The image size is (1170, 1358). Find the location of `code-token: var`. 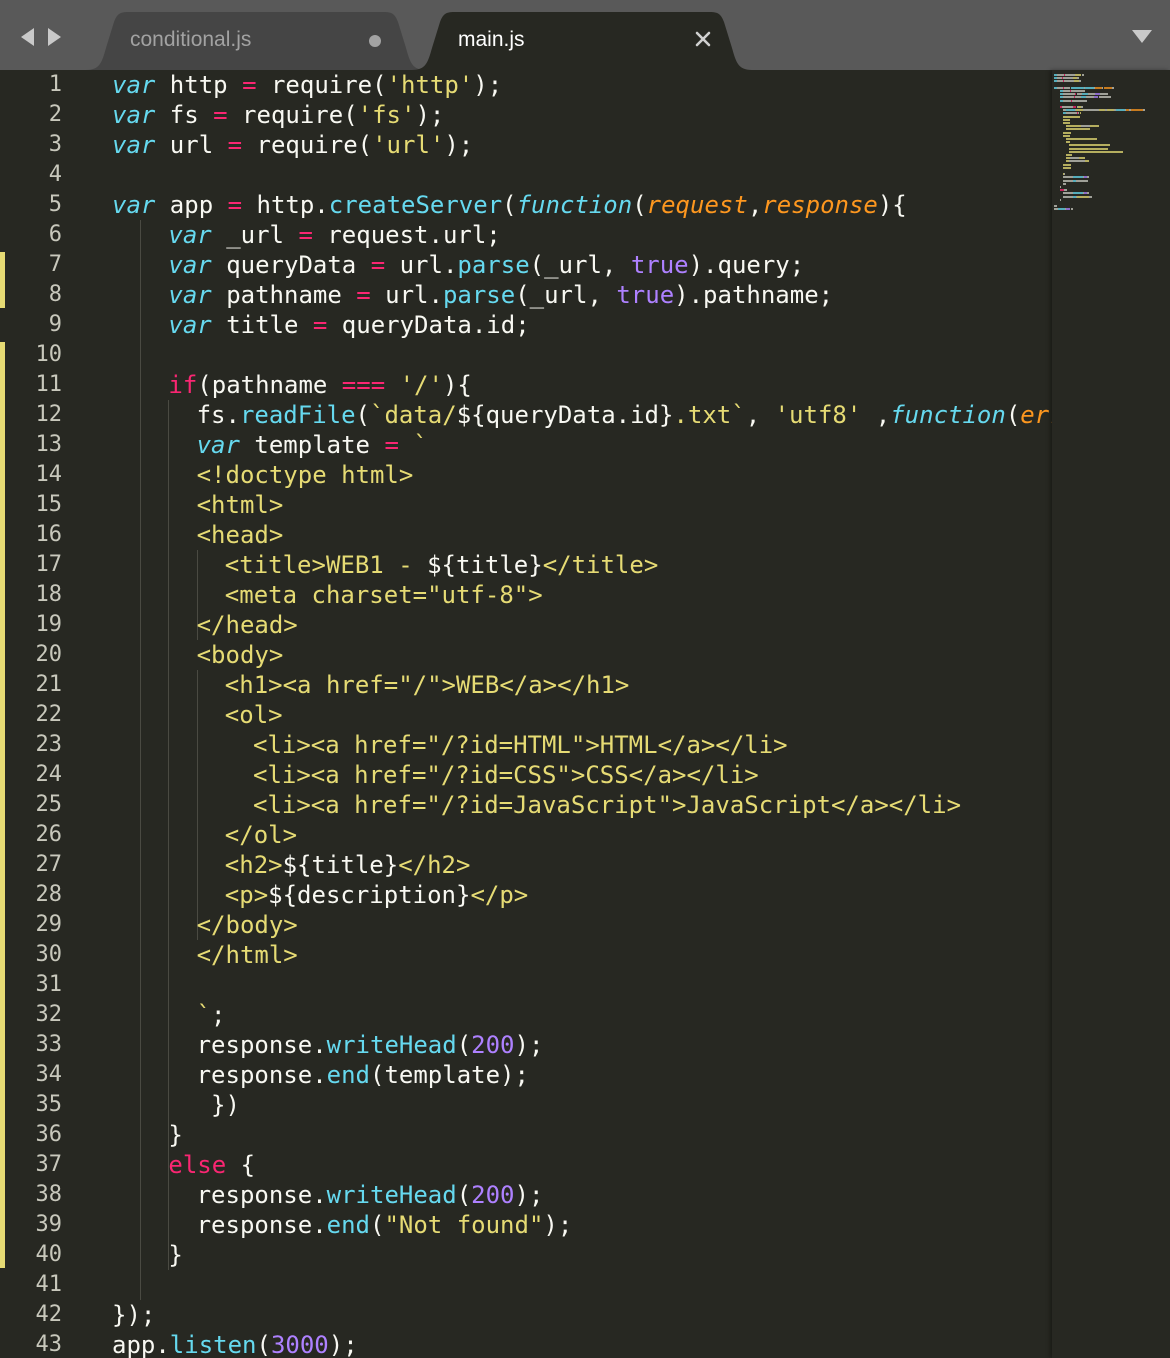

code-token: var is located at coordinates (190, 295).